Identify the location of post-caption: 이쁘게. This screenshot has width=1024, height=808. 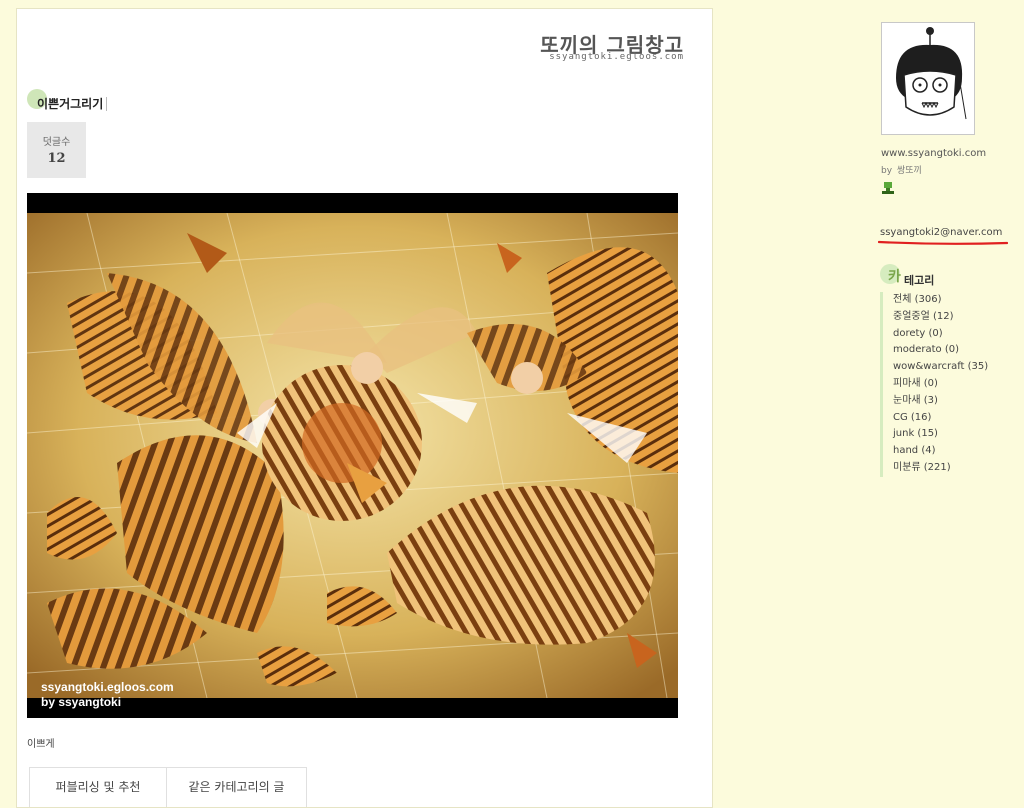
(41, 744).